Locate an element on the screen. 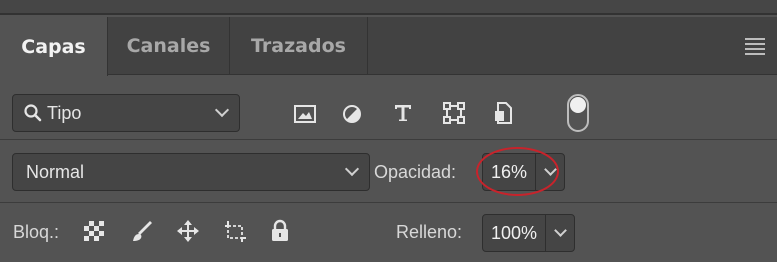  tab-trazados: Trazados is located at coordinates (299, 46).